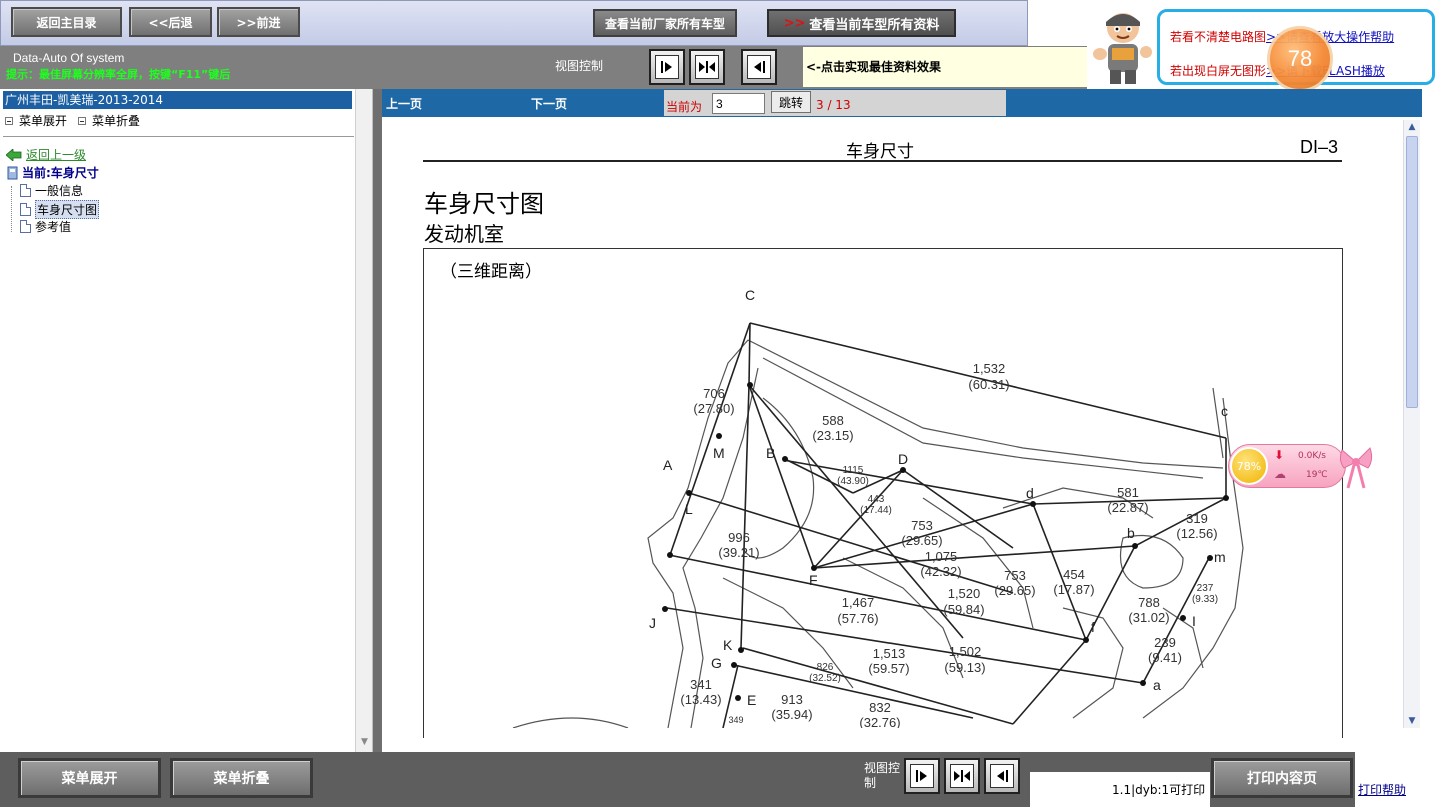 The height and width of the screenshot is (807, 1440). What do you see at coordinates (770, 453) in the screenshot?
I see `point-label: B` at bounding box center [770, 453].